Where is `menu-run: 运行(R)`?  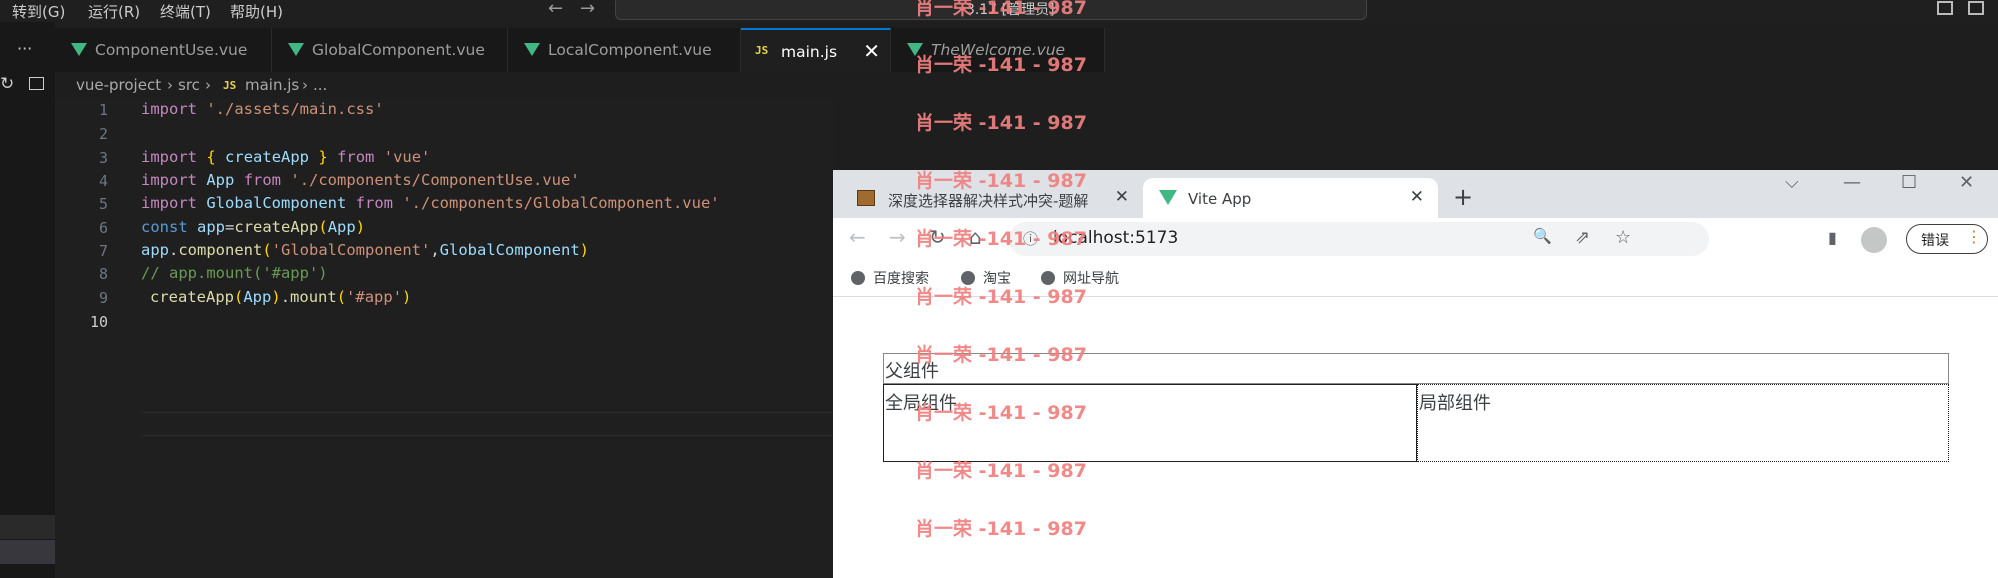 menu-run: 运行(R) is located at coordinates (114, 11).